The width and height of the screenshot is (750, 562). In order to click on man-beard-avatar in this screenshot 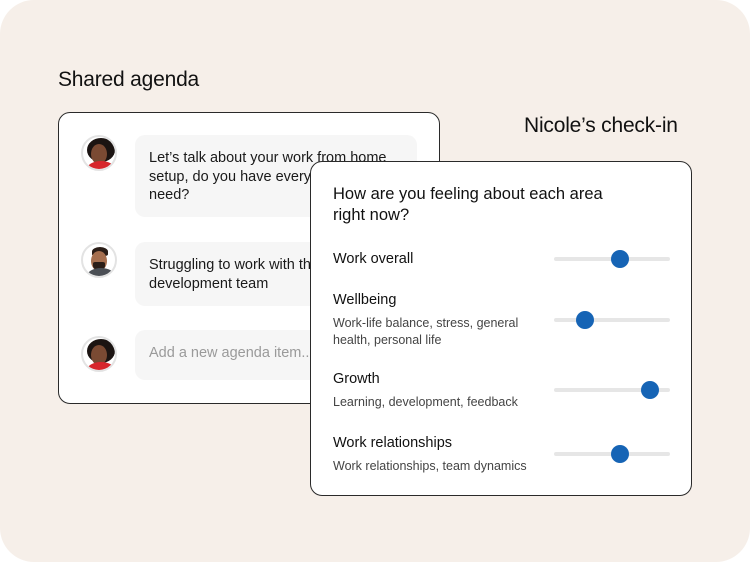, I will do `click(99, 260)`.